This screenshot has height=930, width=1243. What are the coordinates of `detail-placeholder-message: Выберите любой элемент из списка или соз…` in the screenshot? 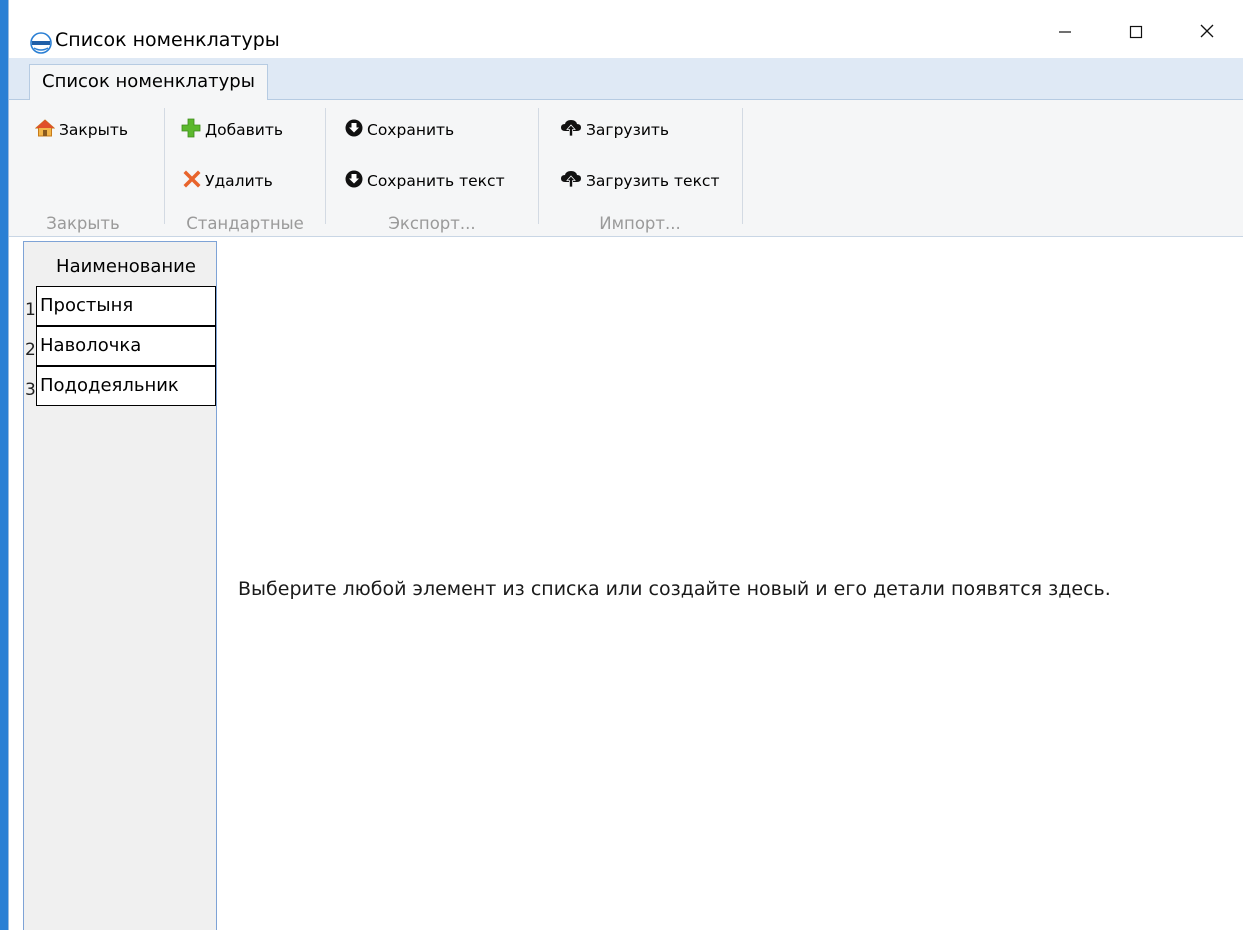 It's located at (674, 589).